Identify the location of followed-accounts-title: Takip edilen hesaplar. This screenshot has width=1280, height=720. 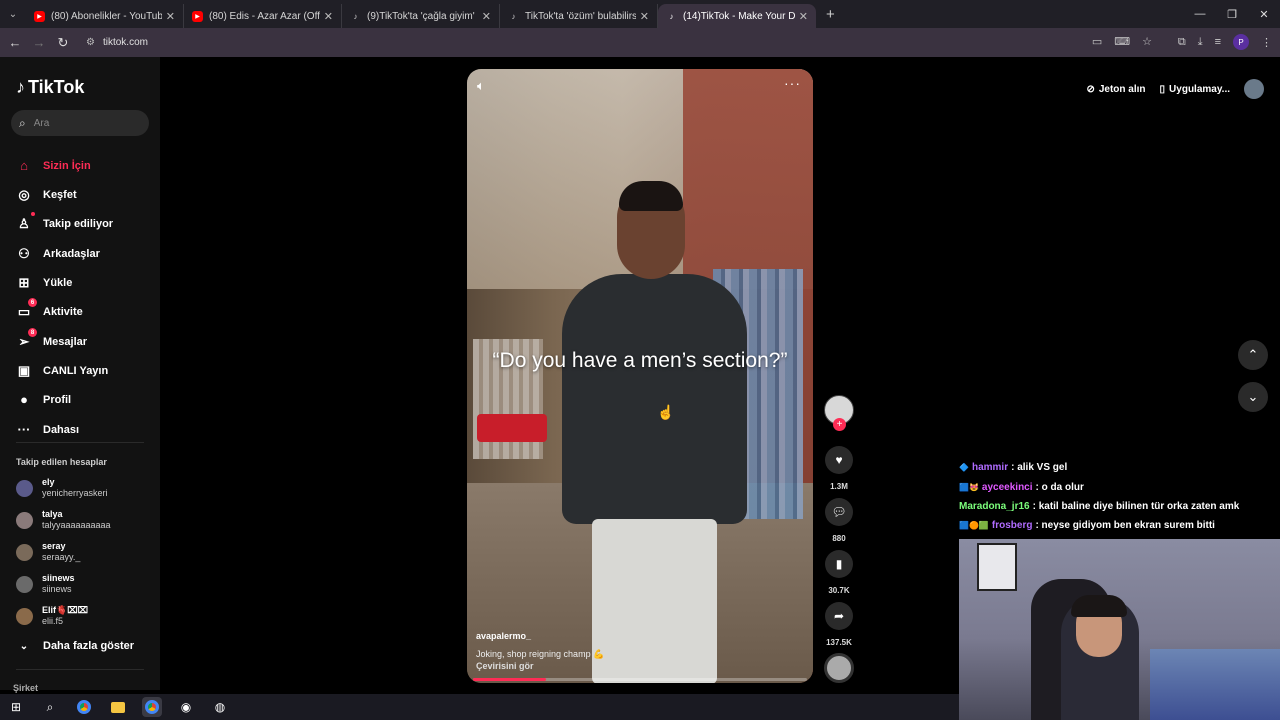
(61, 462).